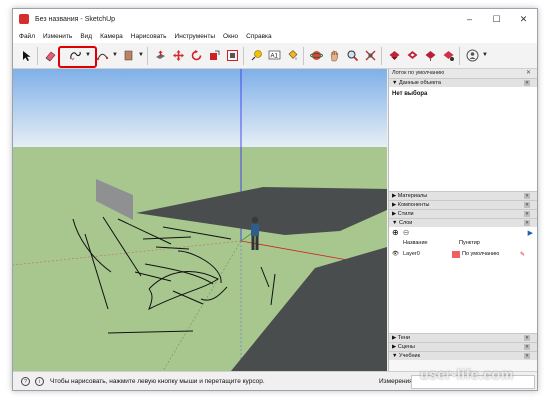  I want to click on column-name: Название, so click(431, 243).